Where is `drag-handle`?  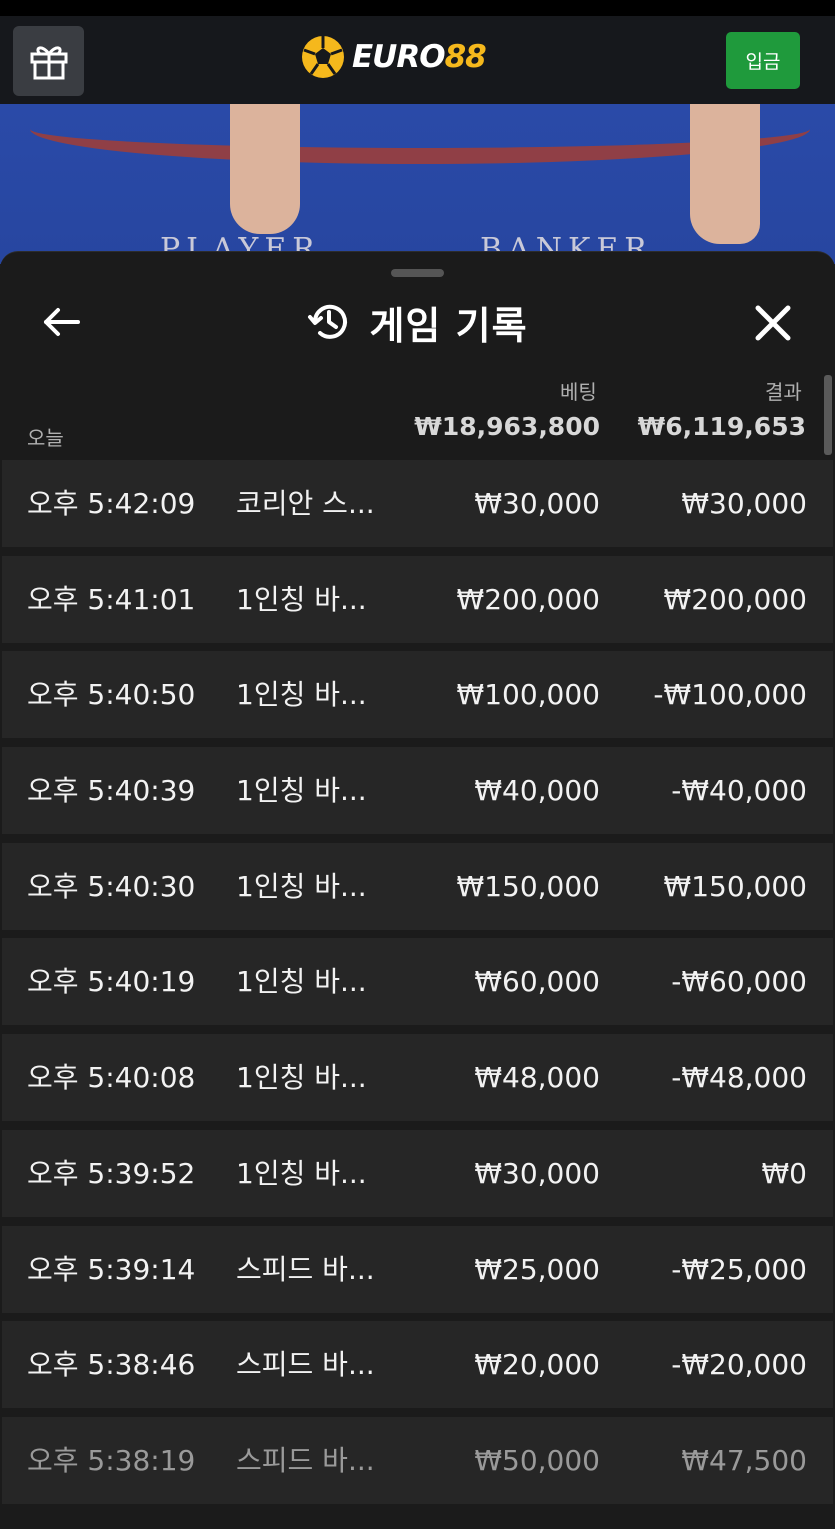
drag-handle is located at coordinates (417, 273).